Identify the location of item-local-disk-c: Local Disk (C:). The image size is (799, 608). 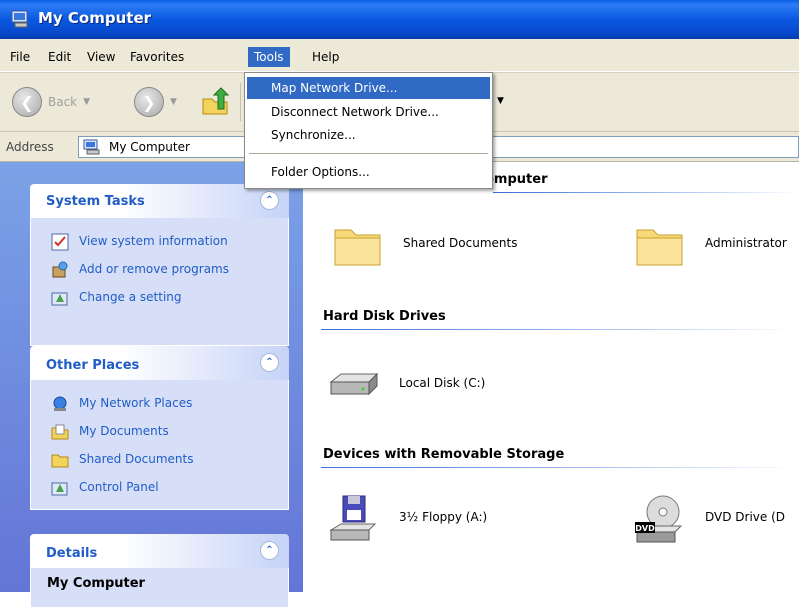
(447, 388).